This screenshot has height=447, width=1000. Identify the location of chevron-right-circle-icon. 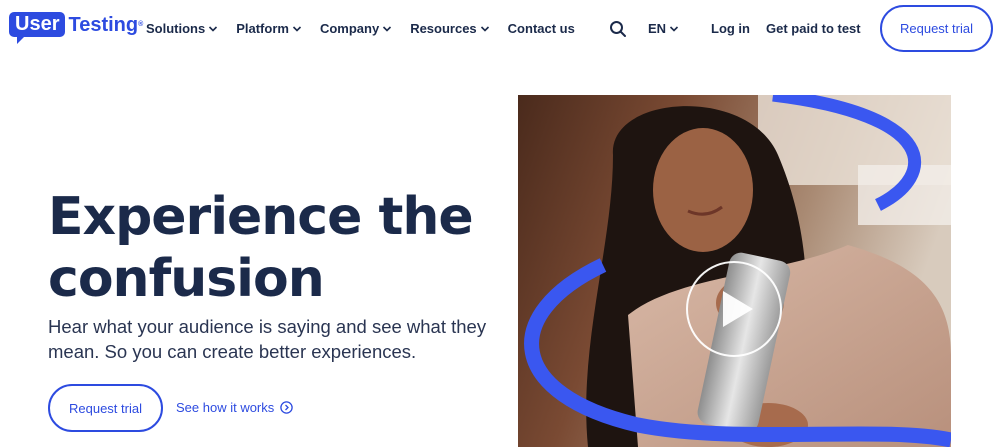
(287, 407).